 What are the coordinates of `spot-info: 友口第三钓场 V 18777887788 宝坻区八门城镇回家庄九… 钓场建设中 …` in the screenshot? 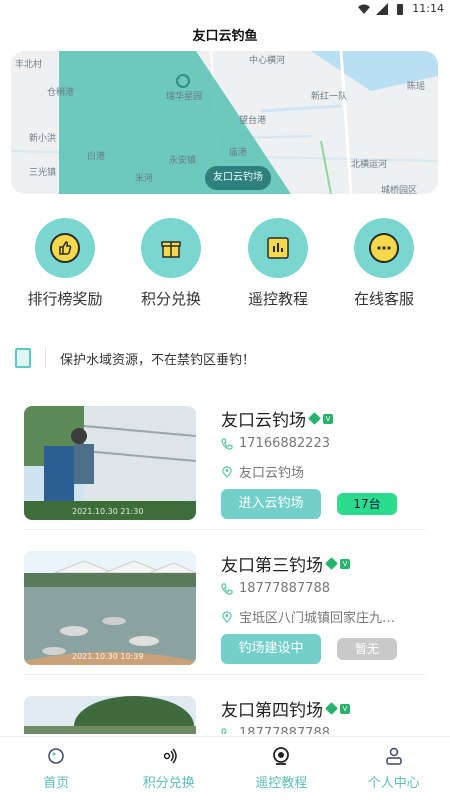 It's located at (323, 610).